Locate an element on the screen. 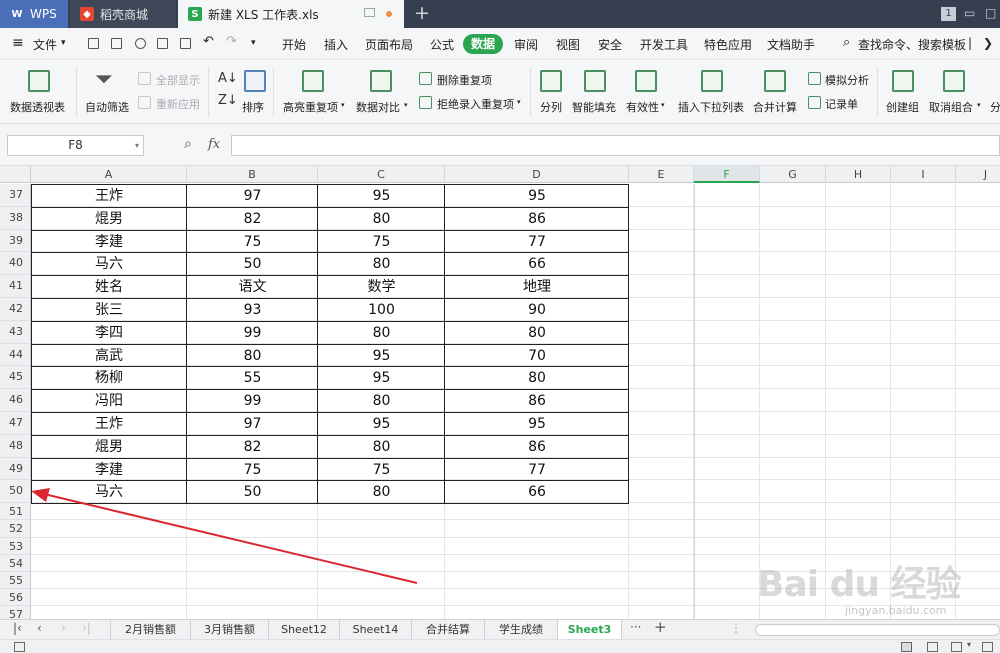  row-header: 52 is located at coordinates (15, 529).